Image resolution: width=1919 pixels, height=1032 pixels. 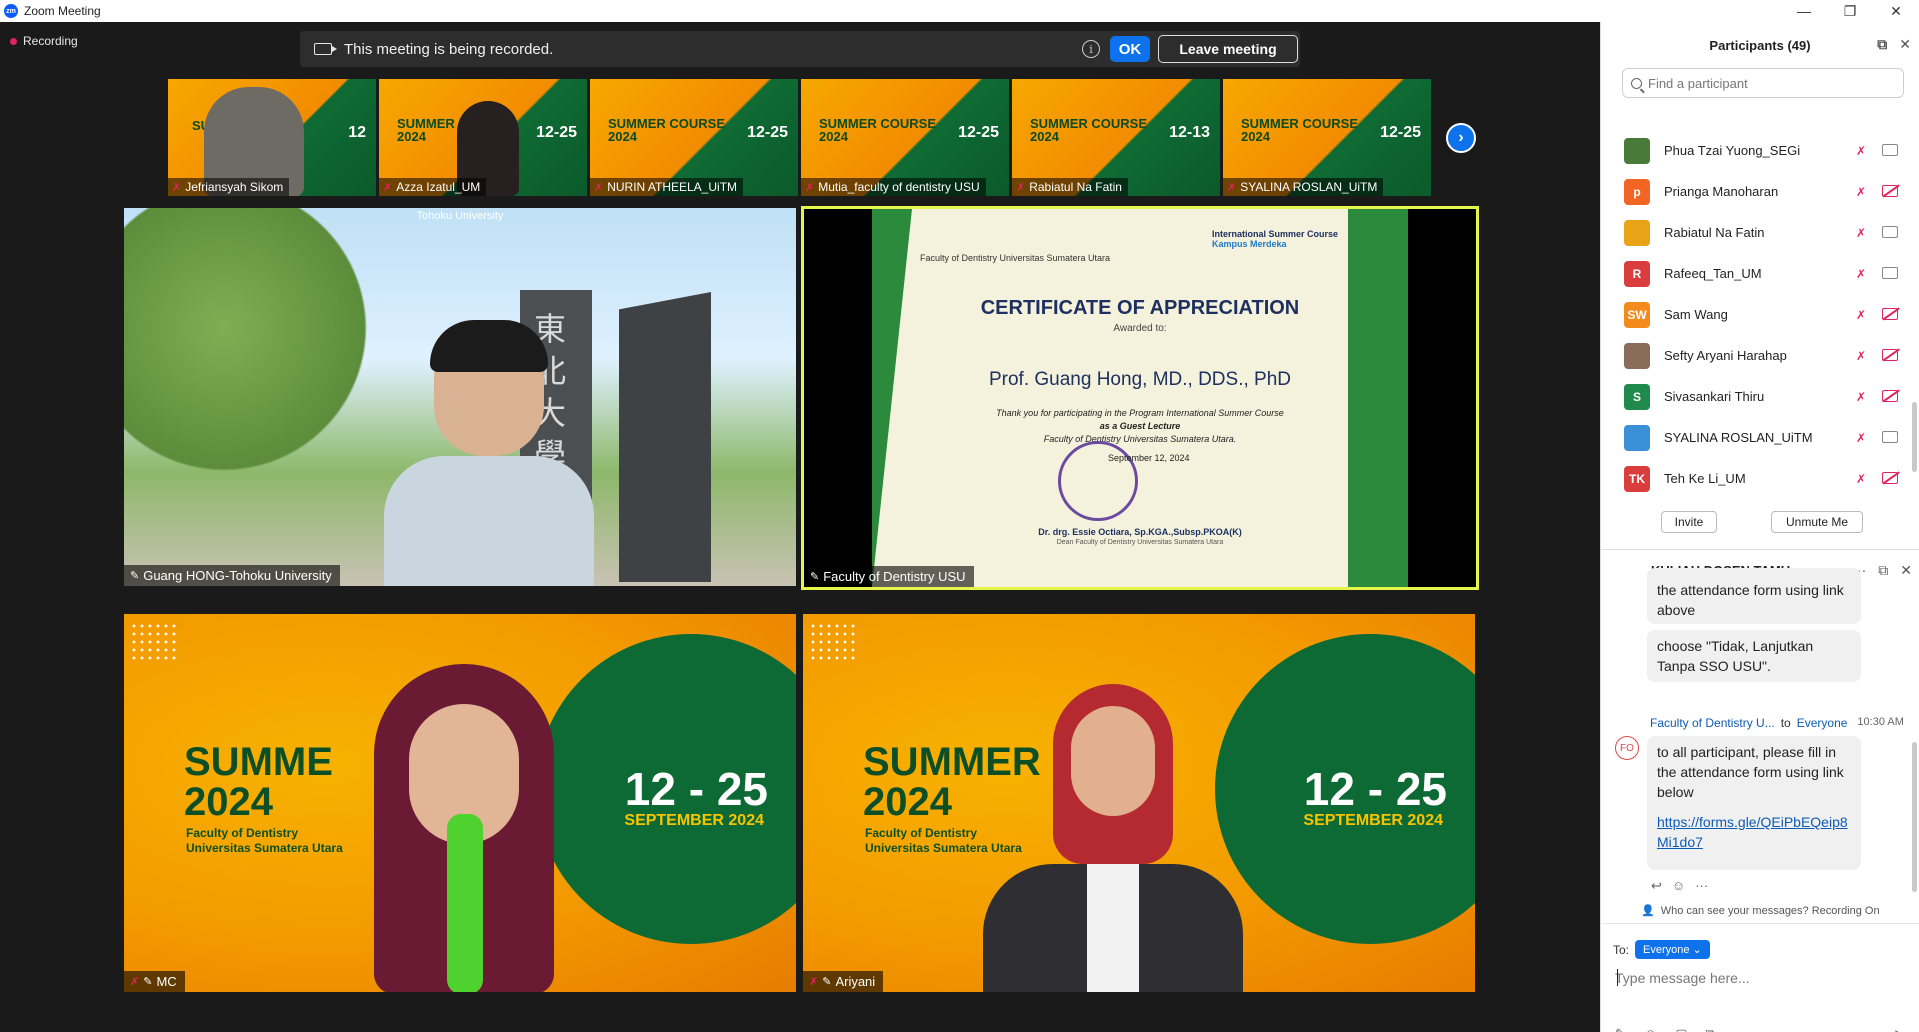 What do you see at coordinates (433, 187) in the screenshot?
I see `thumbnail-name-tag: ✗ Azza Izatul_UM` at bounding box center [433, 187].